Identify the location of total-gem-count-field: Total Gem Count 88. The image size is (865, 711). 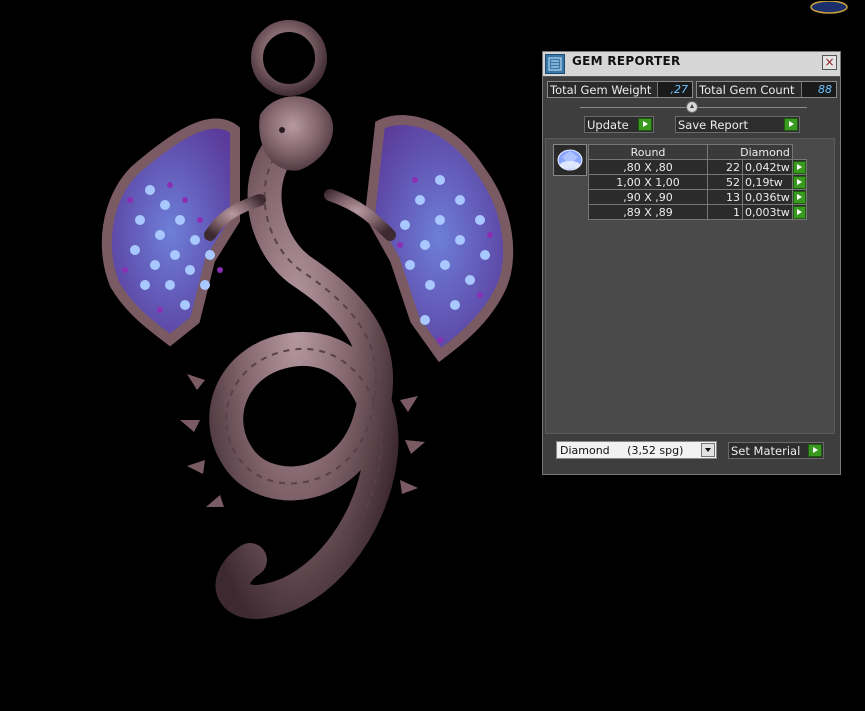
(766, 89).